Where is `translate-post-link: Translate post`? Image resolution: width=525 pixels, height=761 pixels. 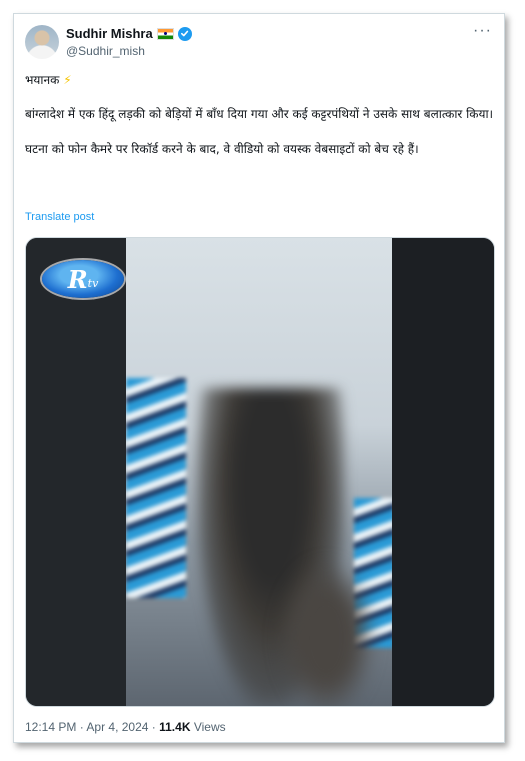
translate-post-link: Translate post is located at coordinates (59, 217).